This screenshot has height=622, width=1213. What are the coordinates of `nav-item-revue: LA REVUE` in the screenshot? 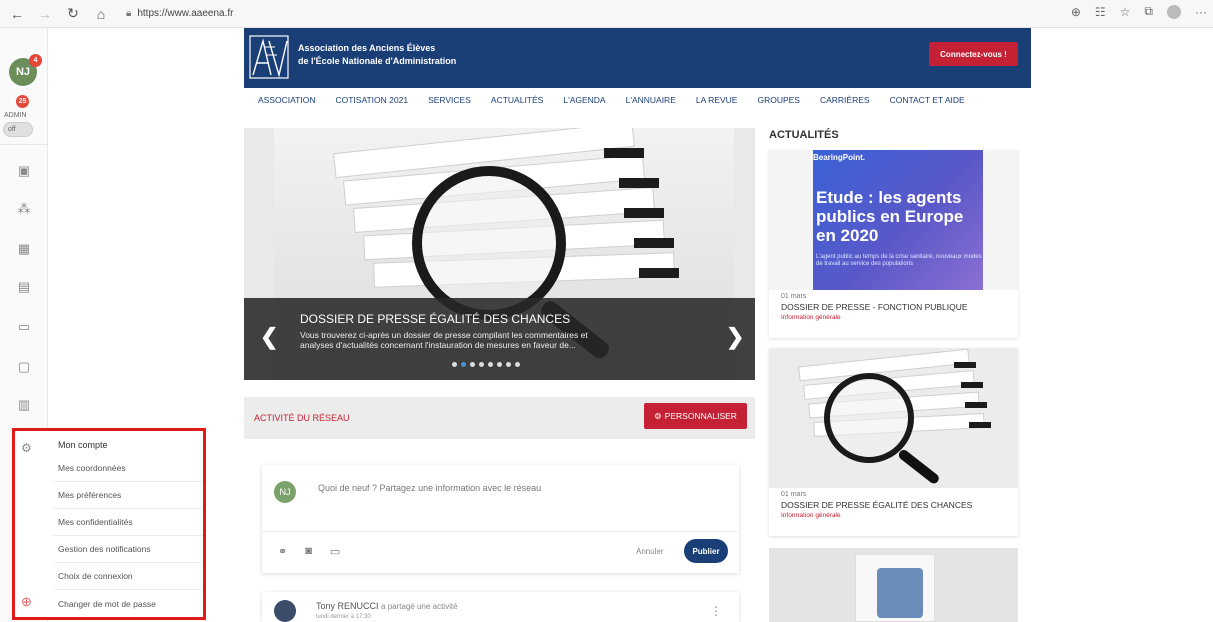 It's located at (717, 100).